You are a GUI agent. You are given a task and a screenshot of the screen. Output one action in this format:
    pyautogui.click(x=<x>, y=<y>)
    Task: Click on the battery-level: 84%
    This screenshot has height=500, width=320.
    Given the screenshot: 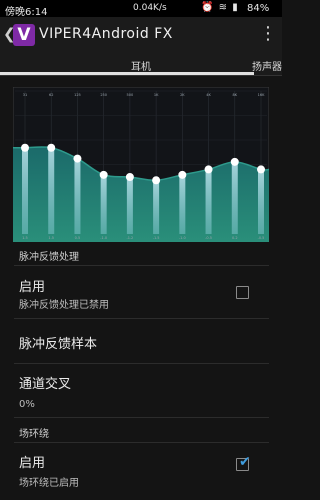 What is the action you would take?
    pyautogui.click(x=258, y=8)
    